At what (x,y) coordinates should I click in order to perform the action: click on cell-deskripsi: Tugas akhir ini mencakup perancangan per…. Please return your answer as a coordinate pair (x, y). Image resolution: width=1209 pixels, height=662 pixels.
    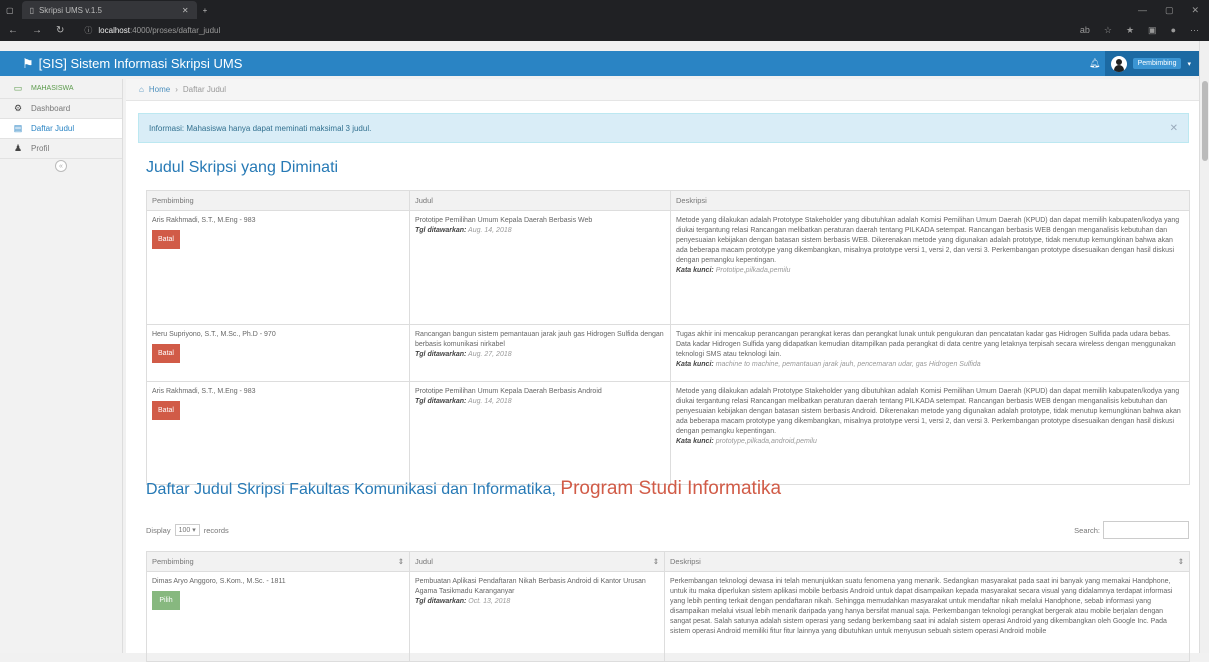
    Looking at the image, I should click on (930, 353).